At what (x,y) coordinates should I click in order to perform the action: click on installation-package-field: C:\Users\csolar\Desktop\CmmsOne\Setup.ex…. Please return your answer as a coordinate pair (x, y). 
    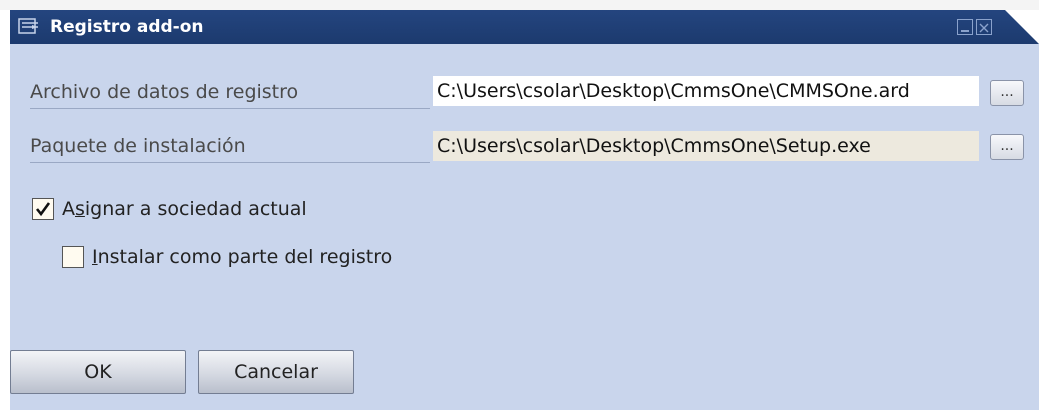
    Looking at the image, I should click on (706, 146).